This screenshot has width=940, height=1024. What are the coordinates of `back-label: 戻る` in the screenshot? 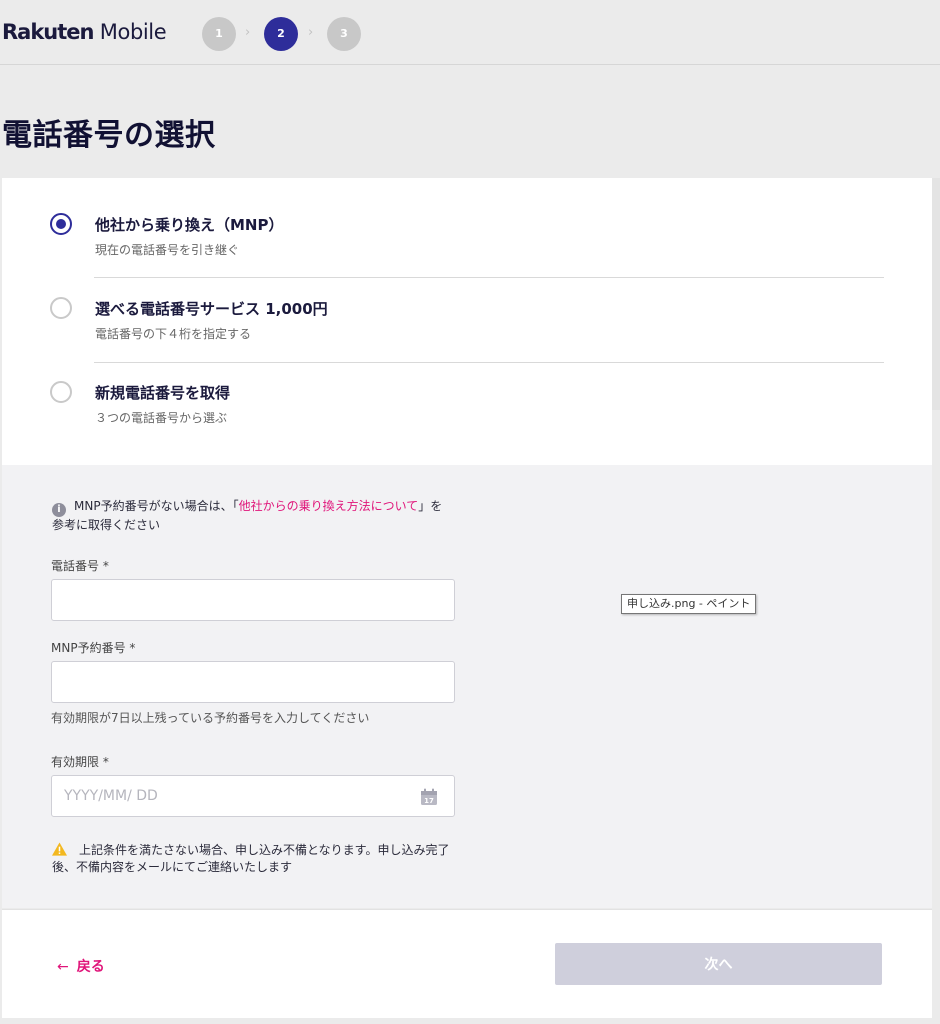 It's located at (90, 967).